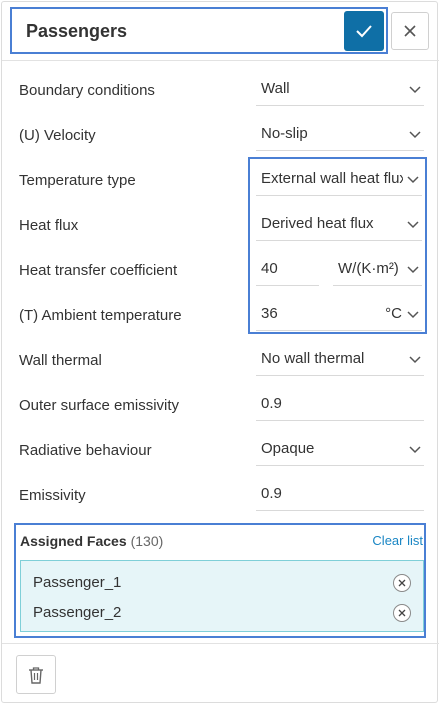 The image size is (439, 704). I want to click on radiative-behaviour-select: Opaque, so click(340, 449).